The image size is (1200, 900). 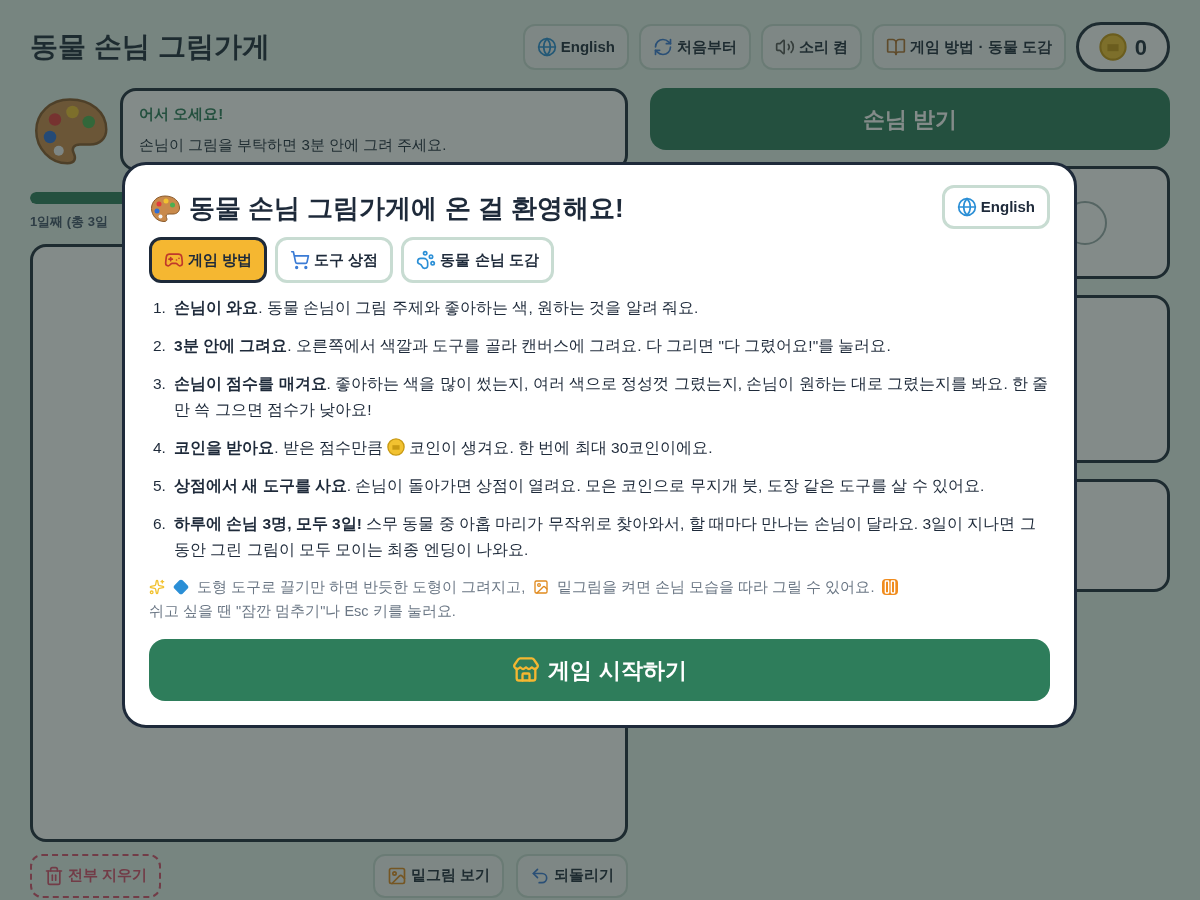 What do you see at coordinates (995, 207) in the screenshot?
I see `language-button: English` at bounding box center [995, 207].